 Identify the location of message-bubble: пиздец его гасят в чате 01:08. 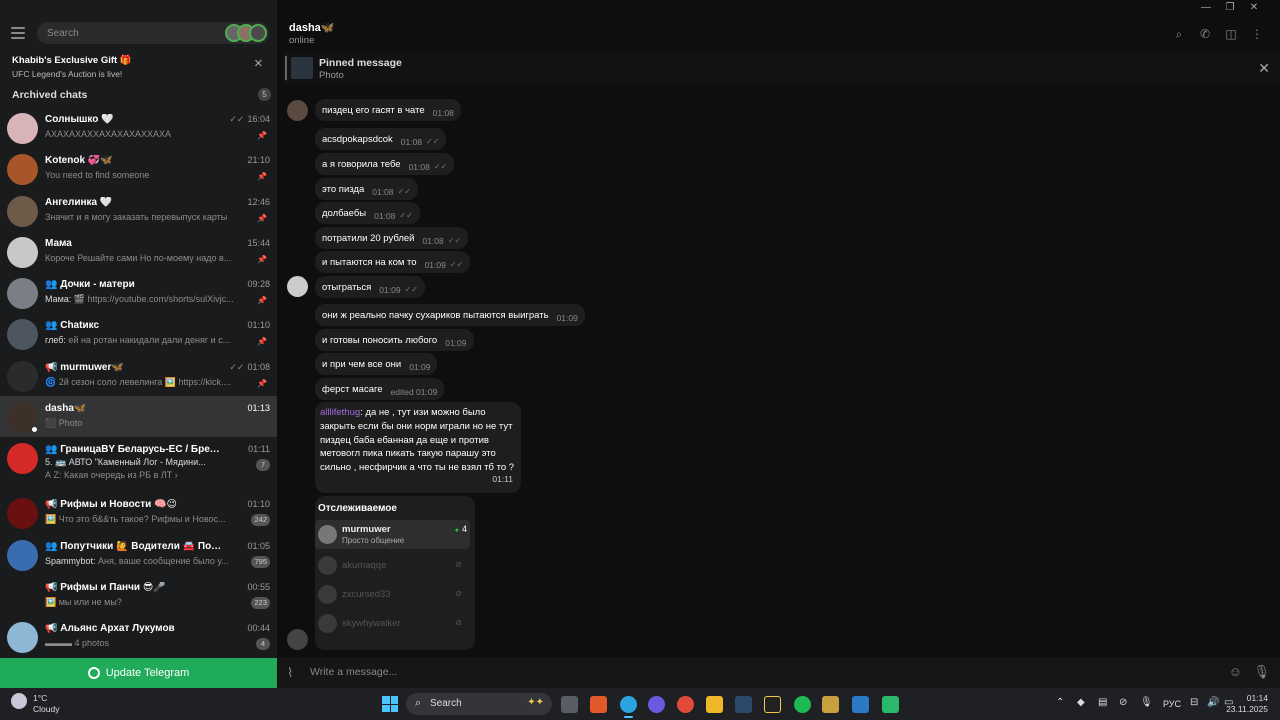
(388, 110).